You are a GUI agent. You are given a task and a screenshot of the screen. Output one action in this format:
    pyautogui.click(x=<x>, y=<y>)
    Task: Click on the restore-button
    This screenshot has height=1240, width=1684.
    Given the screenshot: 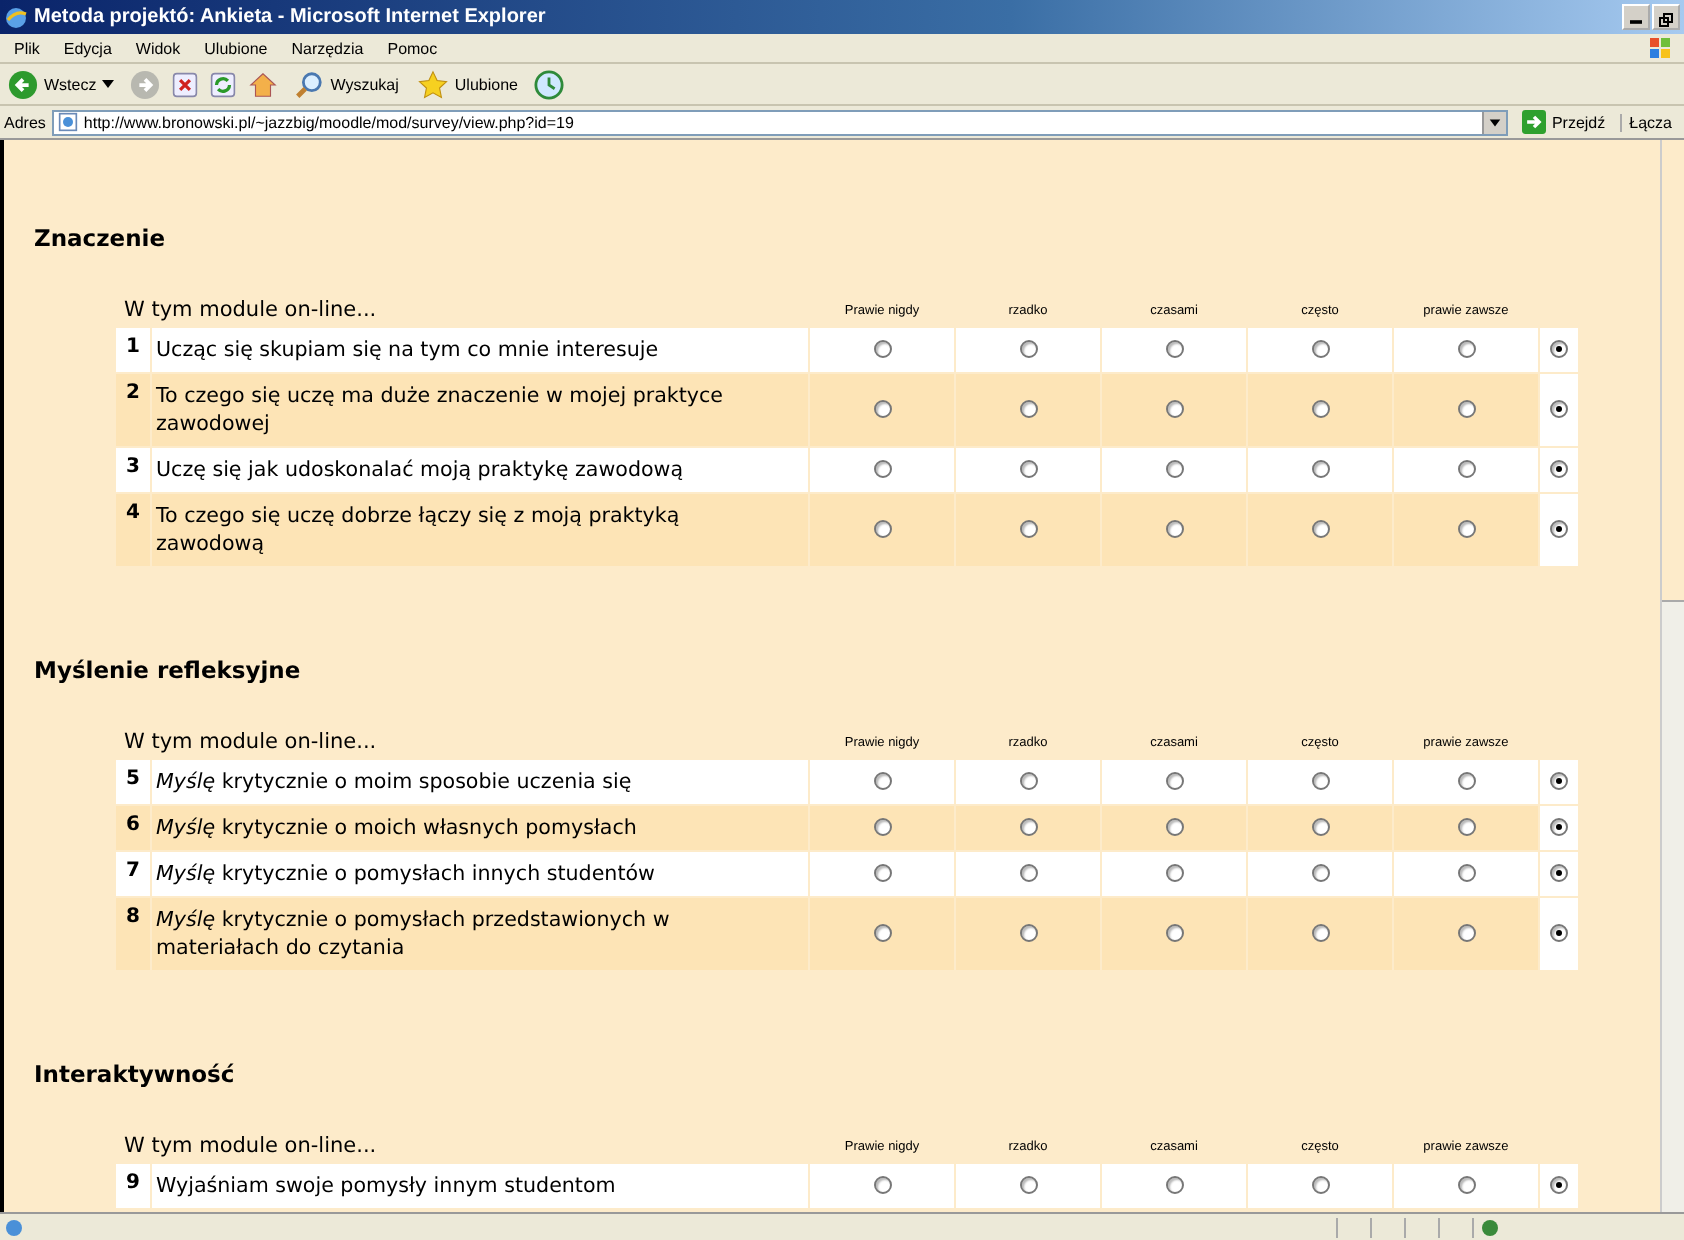 What is the action you would take?
    pyautogui.click(x=1666, y=17)
    